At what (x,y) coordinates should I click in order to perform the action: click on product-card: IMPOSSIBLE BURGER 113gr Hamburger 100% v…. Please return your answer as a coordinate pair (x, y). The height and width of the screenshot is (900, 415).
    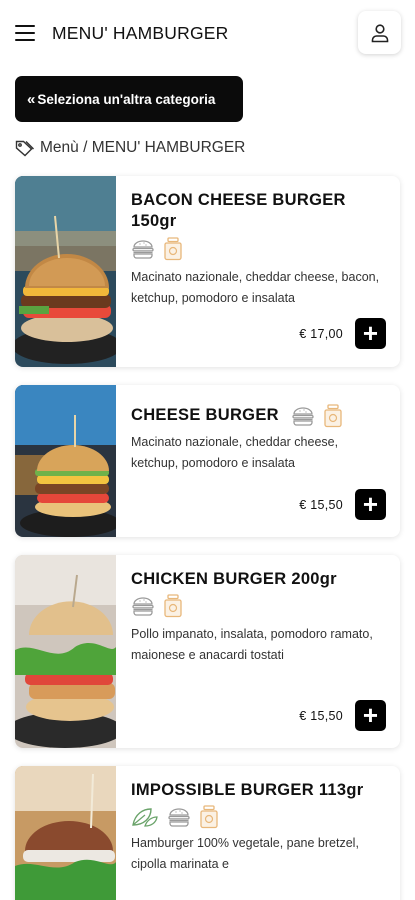
    Looking at the image, I should click on (207, 833).